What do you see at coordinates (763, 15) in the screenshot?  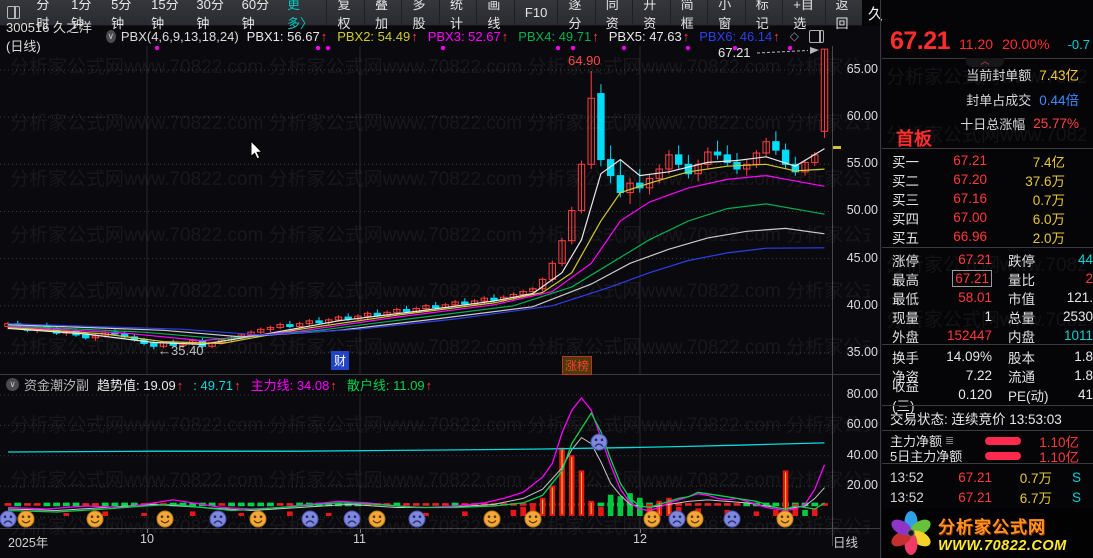 I see `toolbar-button-12: 标记` at bounding box center [763, 15].